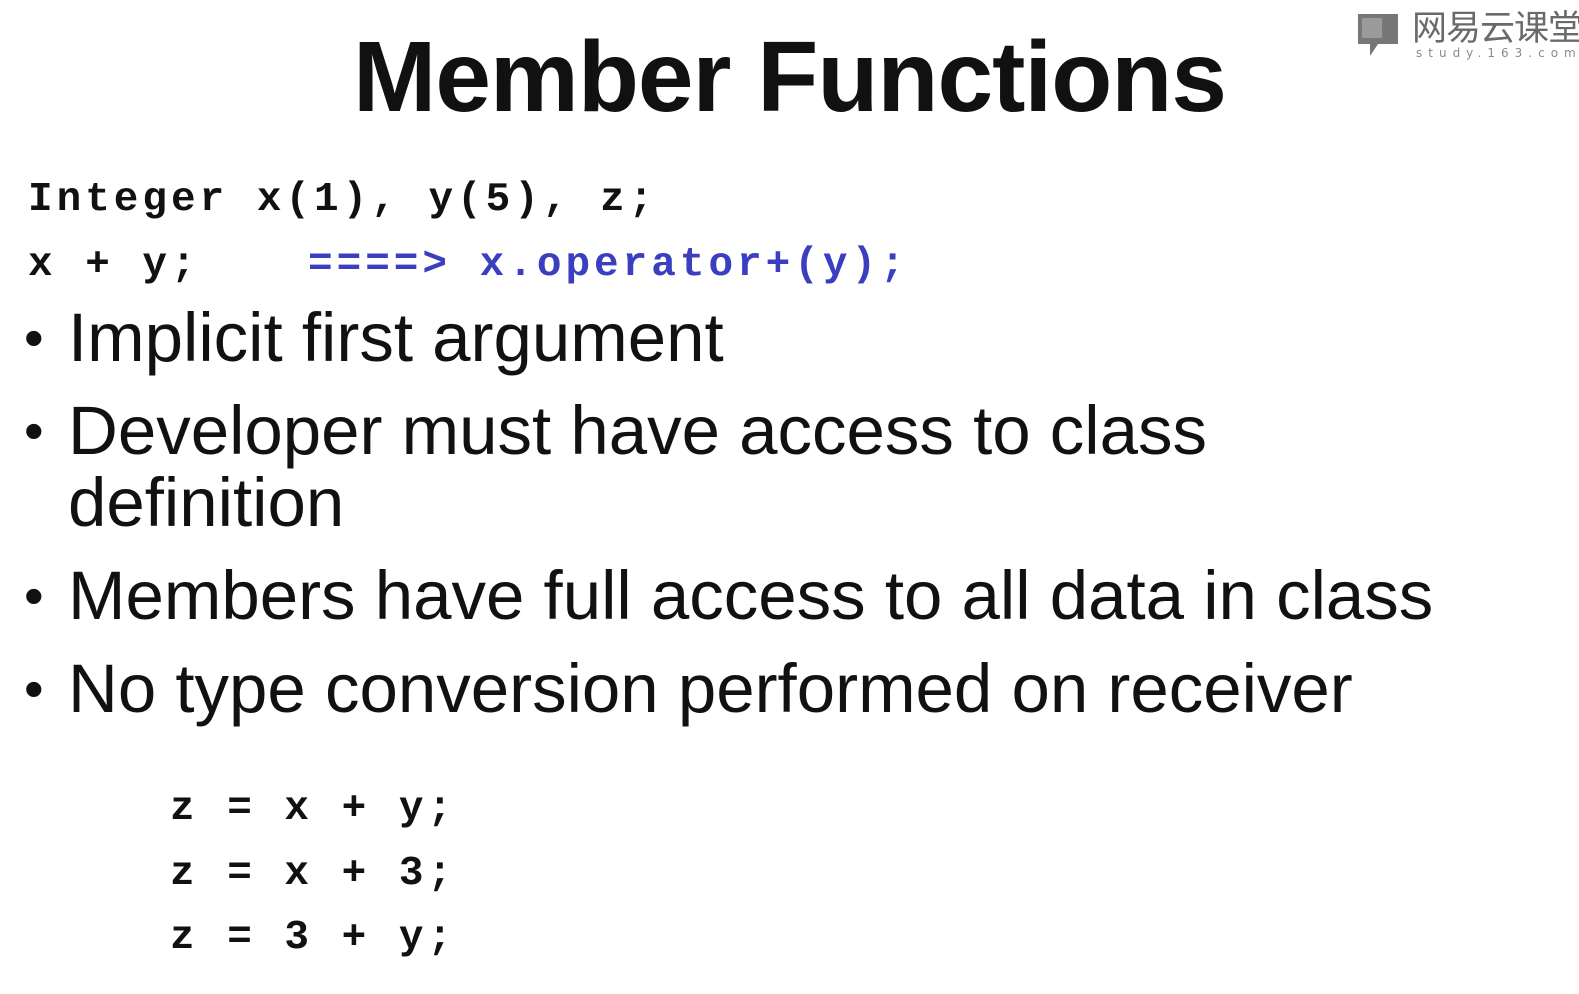 The image size is (1579, 994). I want to click on code-expression: x + y;, so click(114, 265).